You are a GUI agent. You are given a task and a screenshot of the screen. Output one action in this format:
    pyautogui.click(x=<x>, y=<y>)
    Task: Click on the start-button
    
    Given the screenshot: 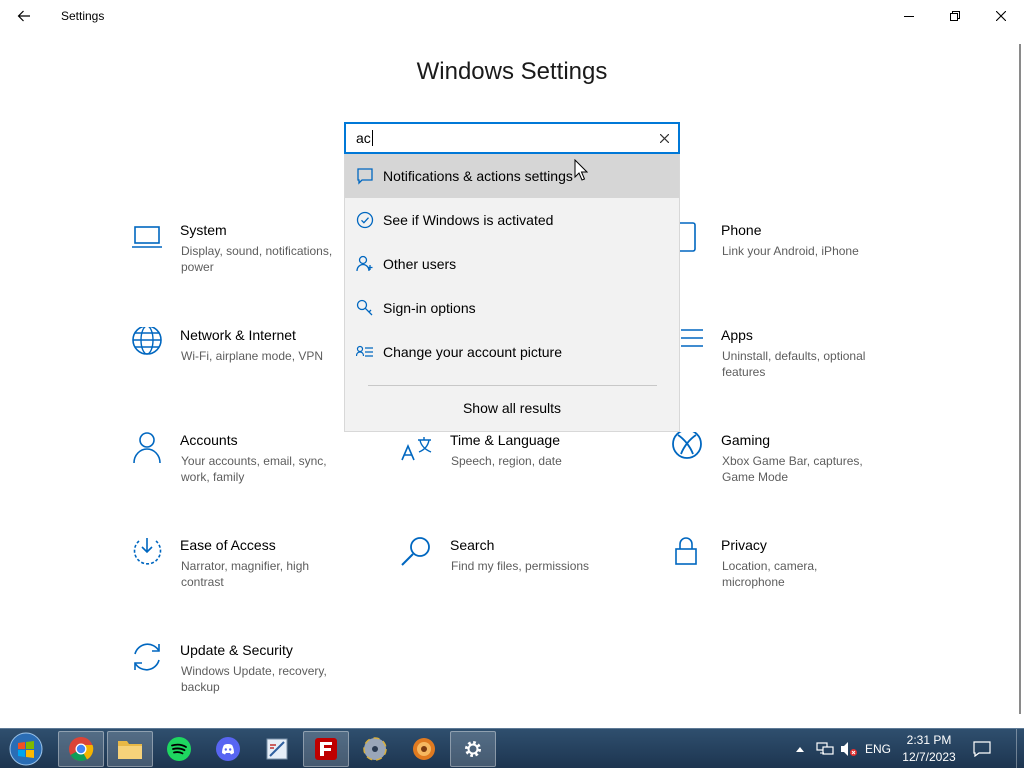 What is the action you would take?
    pyautogui.click(x=26, y=749)
    